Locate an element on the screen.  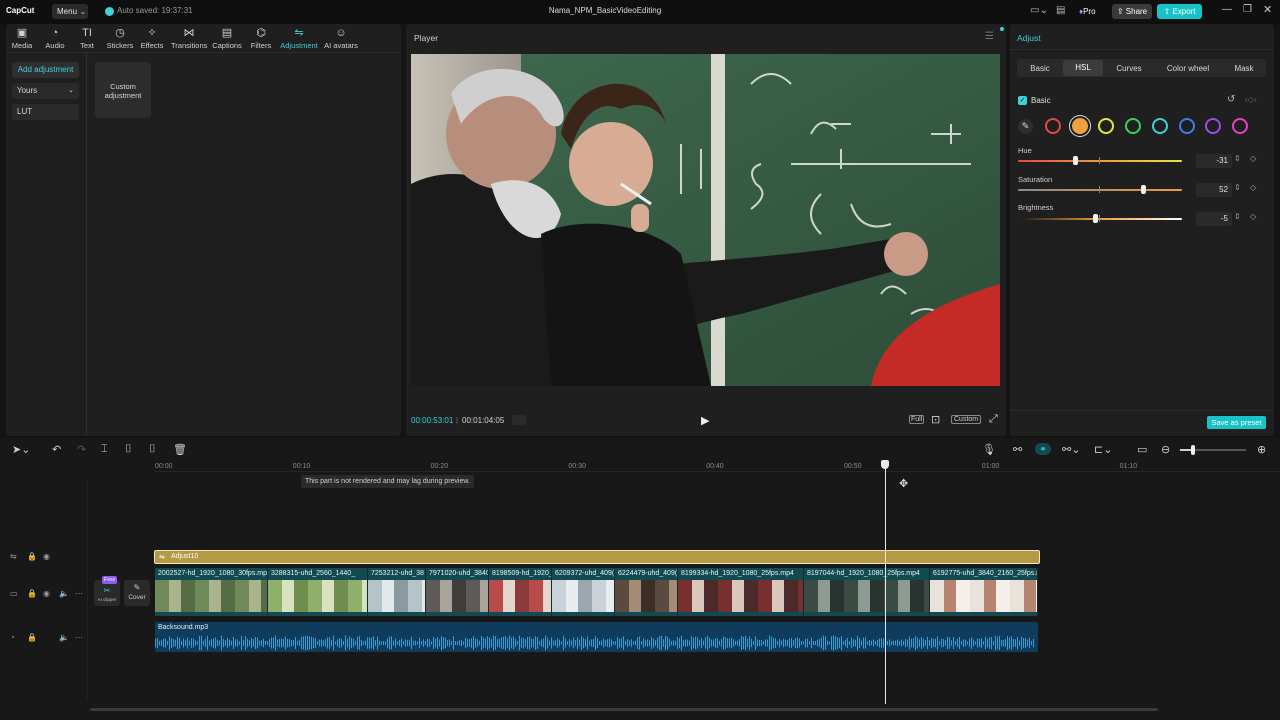
toolbar-captions: ▤ Captions is located at coordinates (227, 38).